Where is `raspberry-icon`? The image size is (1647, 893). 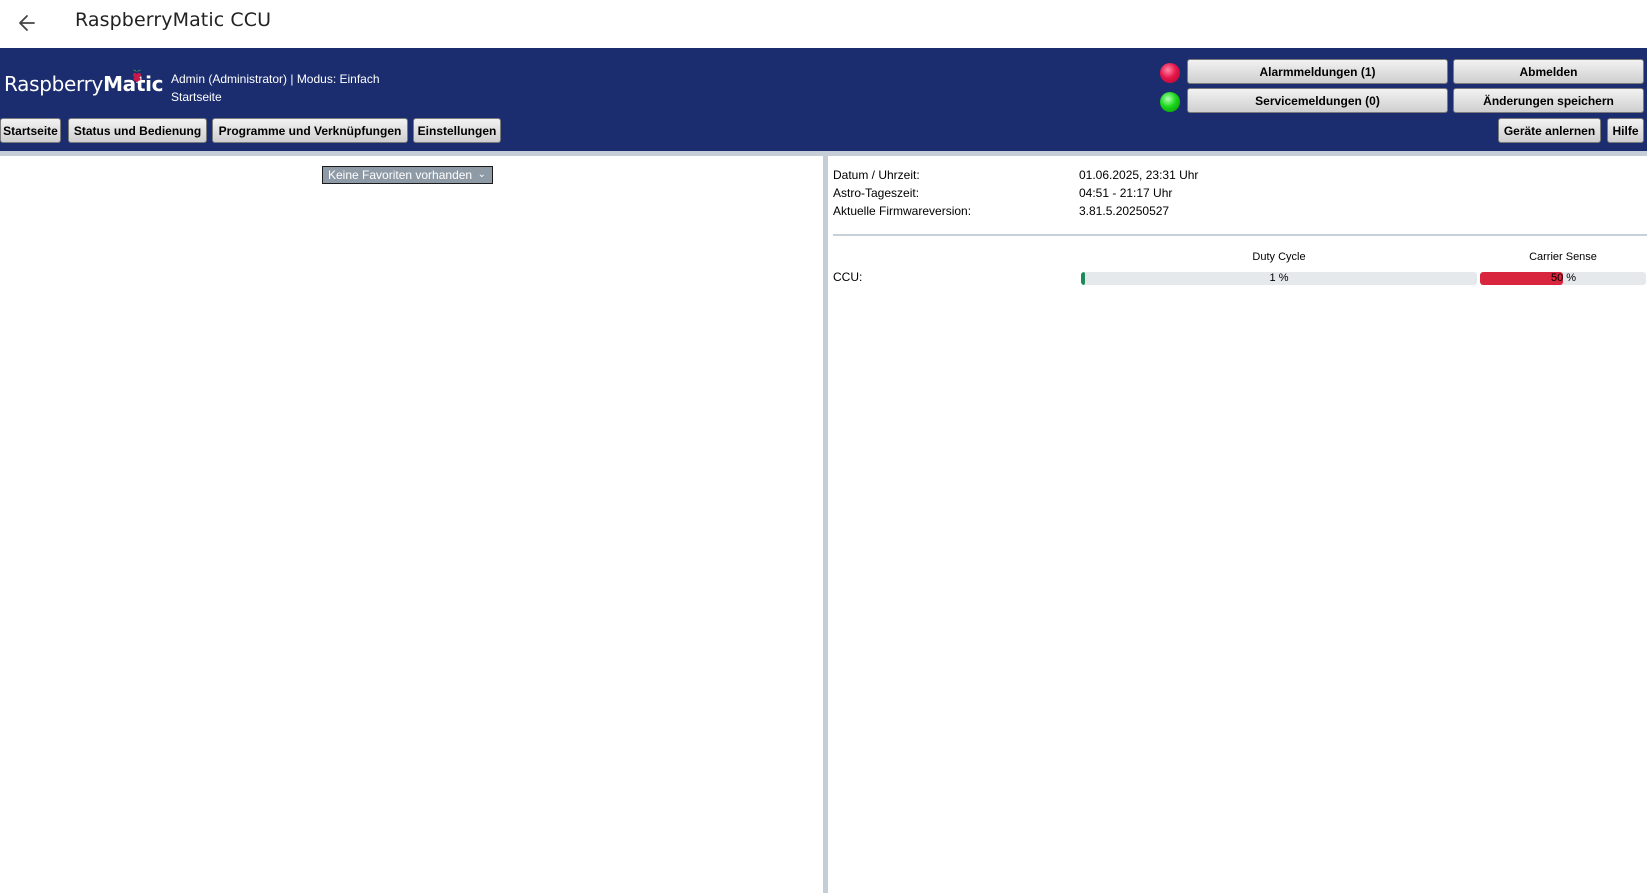
raspberry-icon is located at coordinates (137, 75).